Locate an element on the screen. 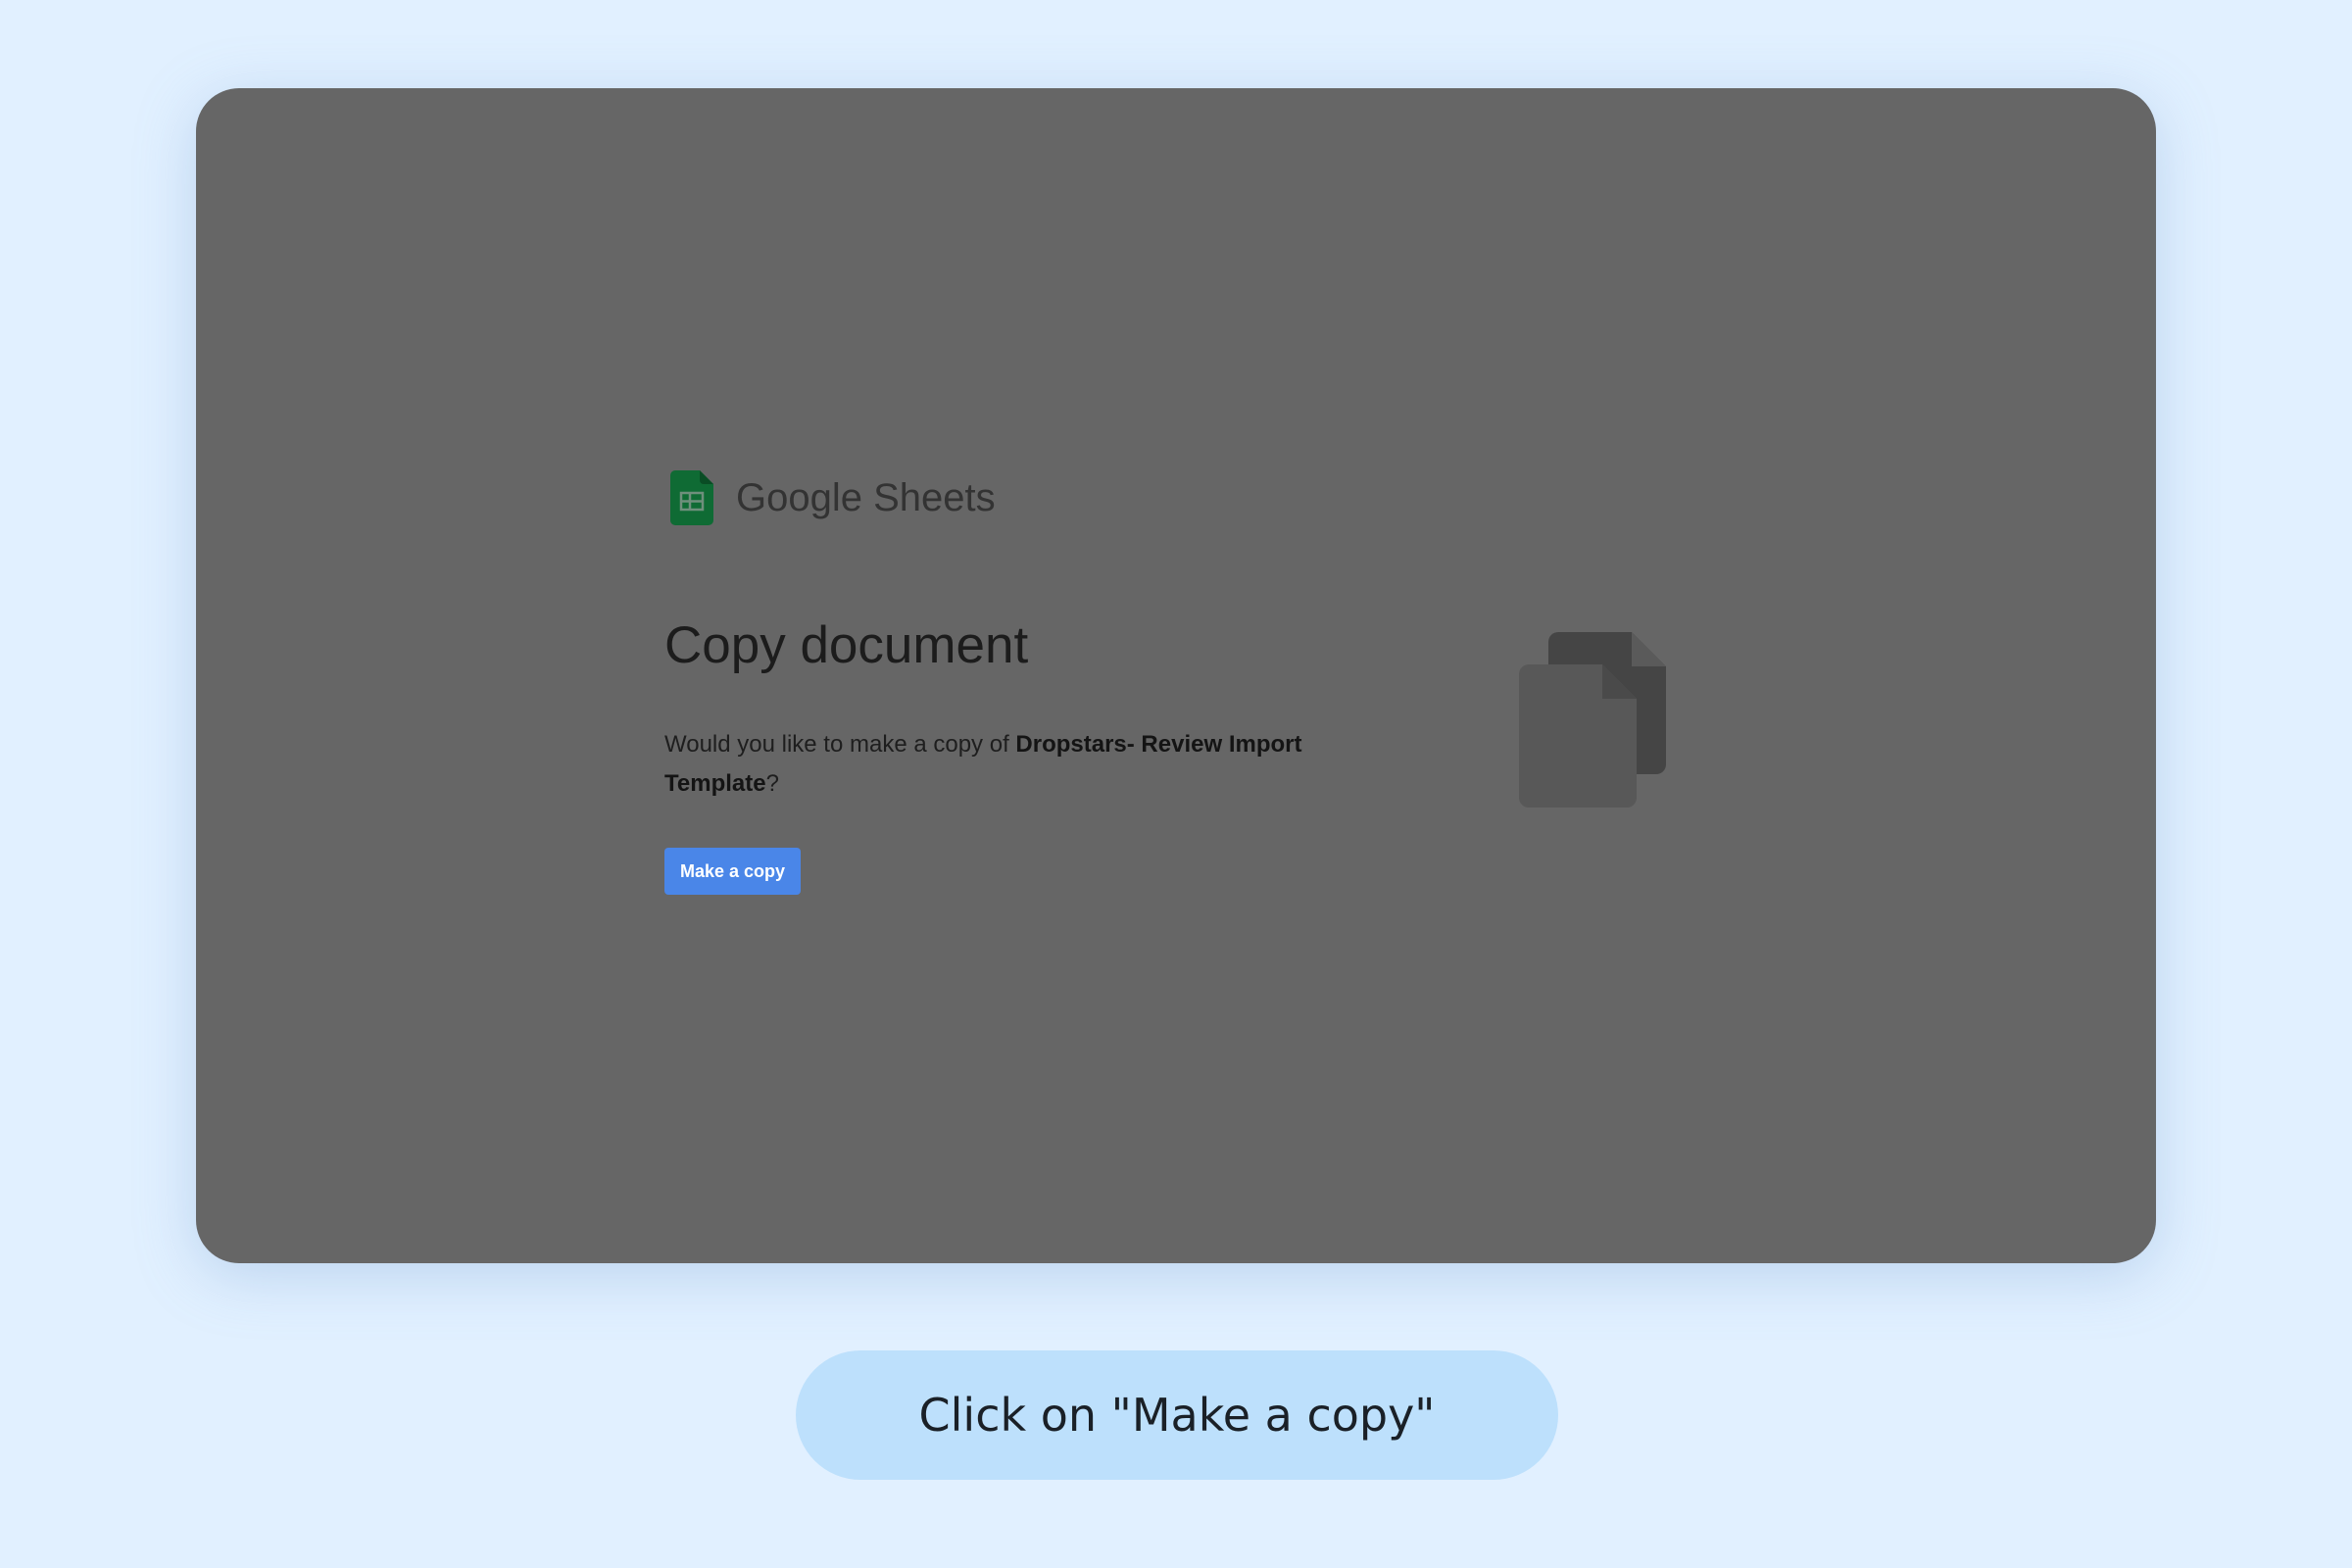 The image size is (2352, 1568). message-suffix: ? is located at coordinates (772, 783).